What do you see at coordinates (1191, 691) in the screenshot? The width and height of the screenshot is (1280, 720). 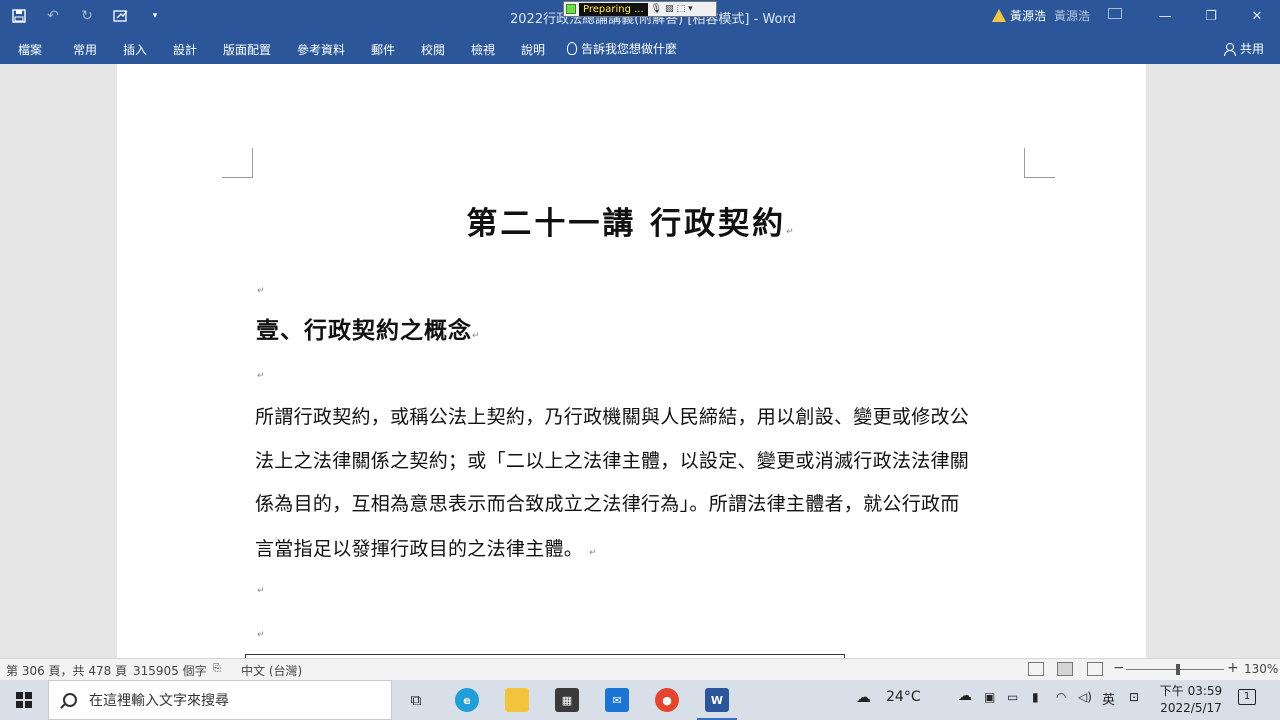 I see `clock-time: 下午 03:59` at bounding box center [1191, 691].